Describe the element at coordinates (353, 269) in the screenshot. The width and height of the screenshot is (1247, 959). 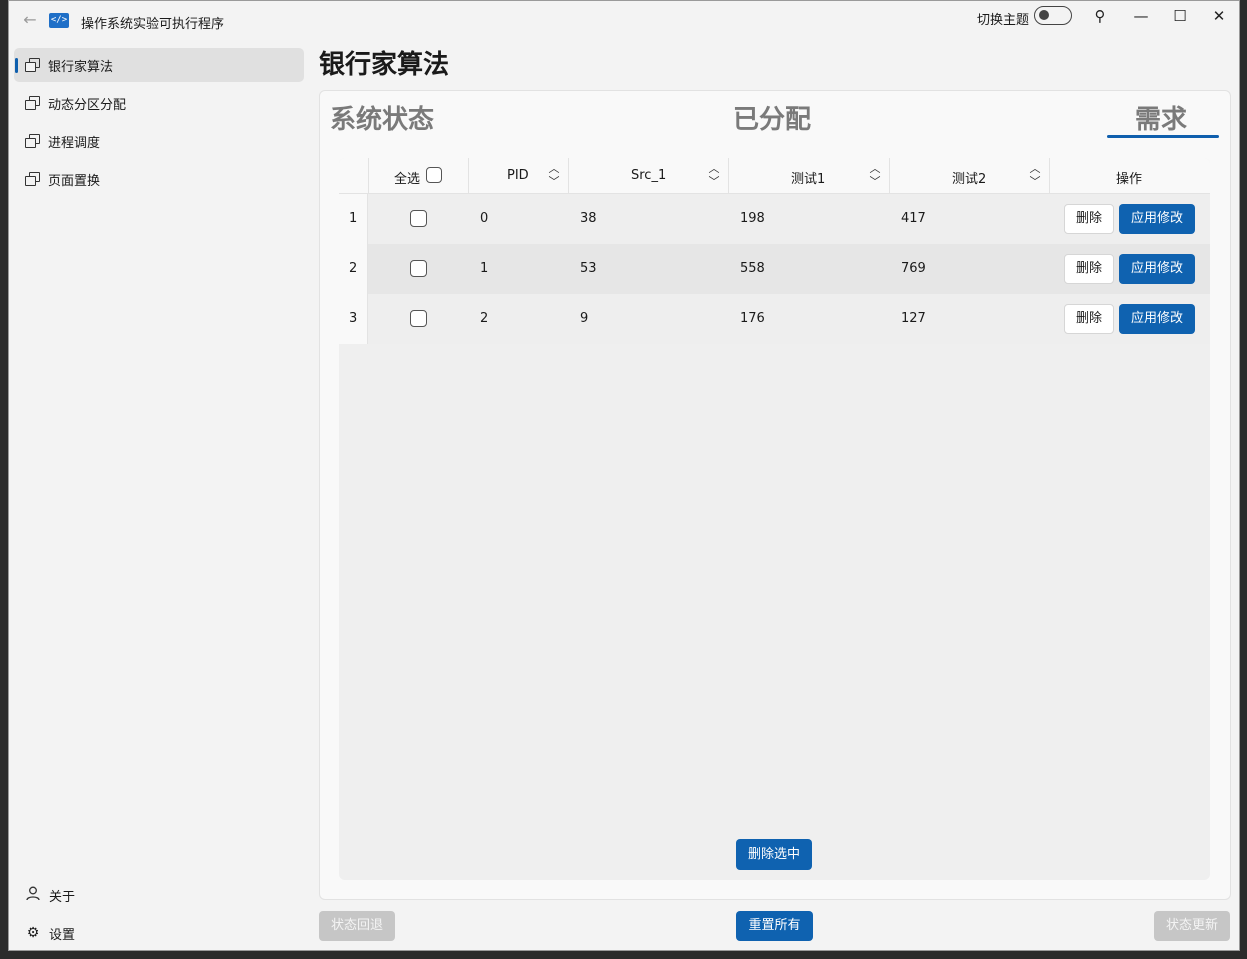
I see `row-number: 2` at that location.